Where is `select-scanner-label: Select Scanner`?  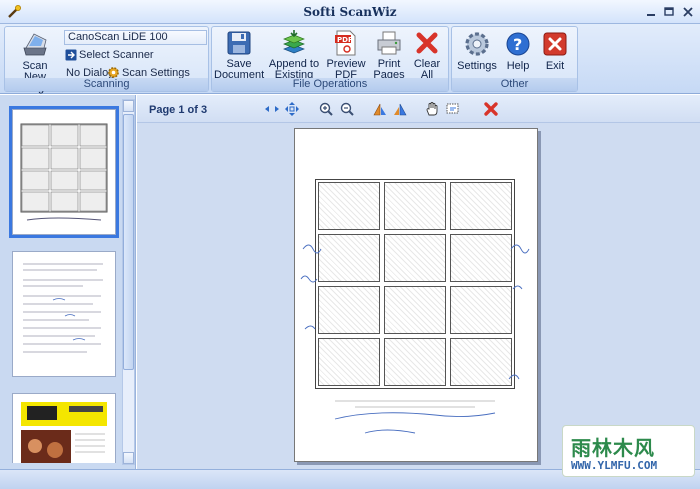
select-scanner-label: Select Scanner is located at coordinates (116, 55).